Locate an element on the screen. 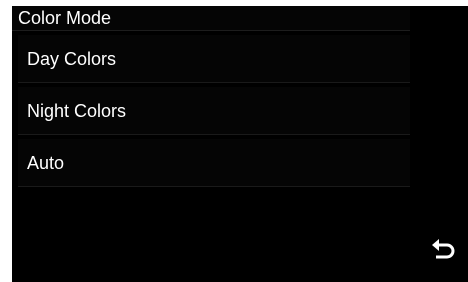  menu-item-label: Night Colors is located at coordinates (77, 111).